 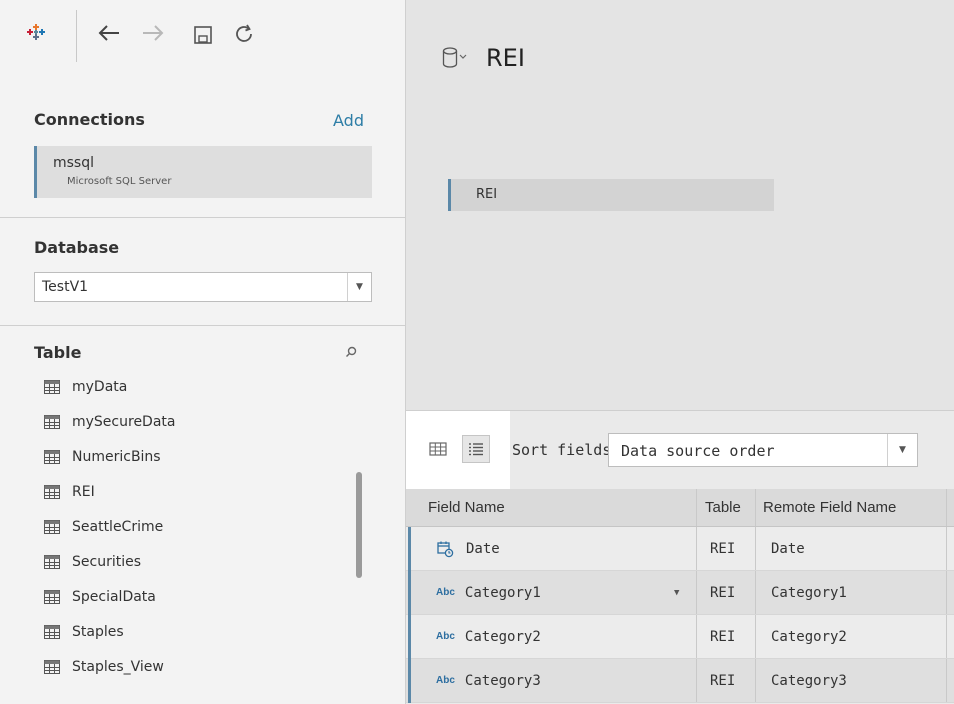 What do you see at coordinates (348, 120) in the screenshot?
I see `add-connection-link: Add` at bounding box center [348, 120].